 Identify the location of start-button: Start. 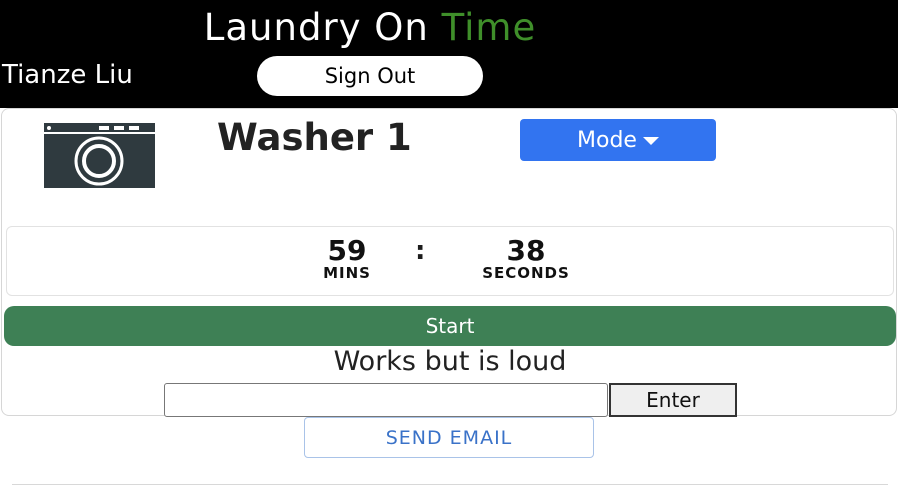
(450, 326).